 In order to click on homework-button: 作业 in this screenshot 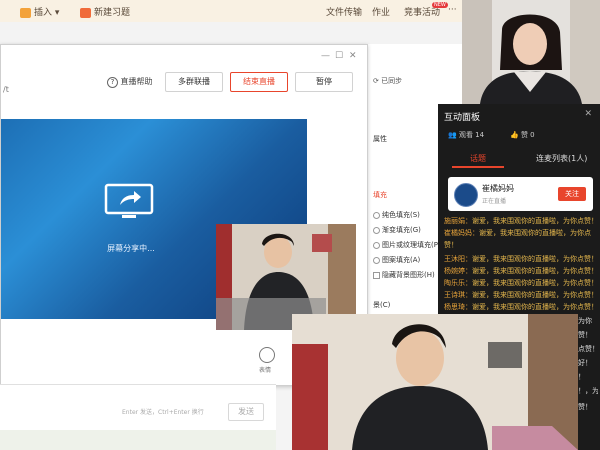, I will do `click(381, 11)`.